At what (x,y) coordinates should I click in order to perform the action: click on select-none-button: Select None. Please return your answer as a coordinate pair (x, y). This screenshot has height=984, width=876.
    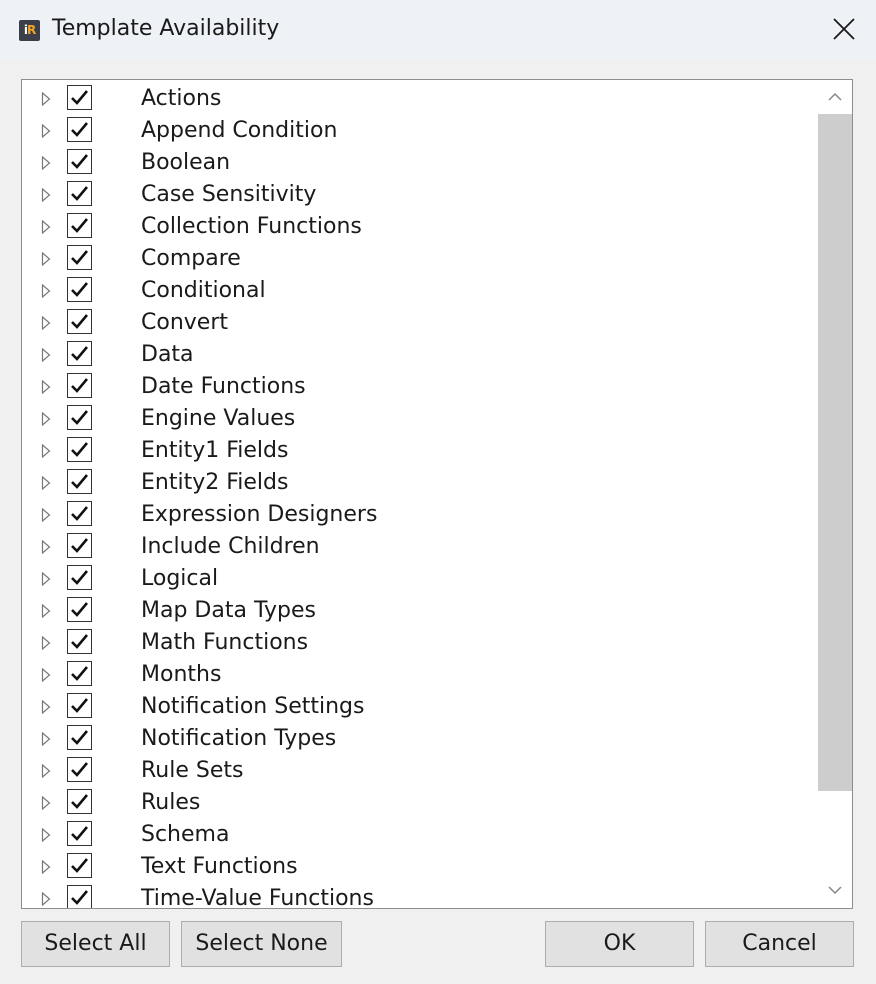
    Looking at the image, I should click on (261, 944).